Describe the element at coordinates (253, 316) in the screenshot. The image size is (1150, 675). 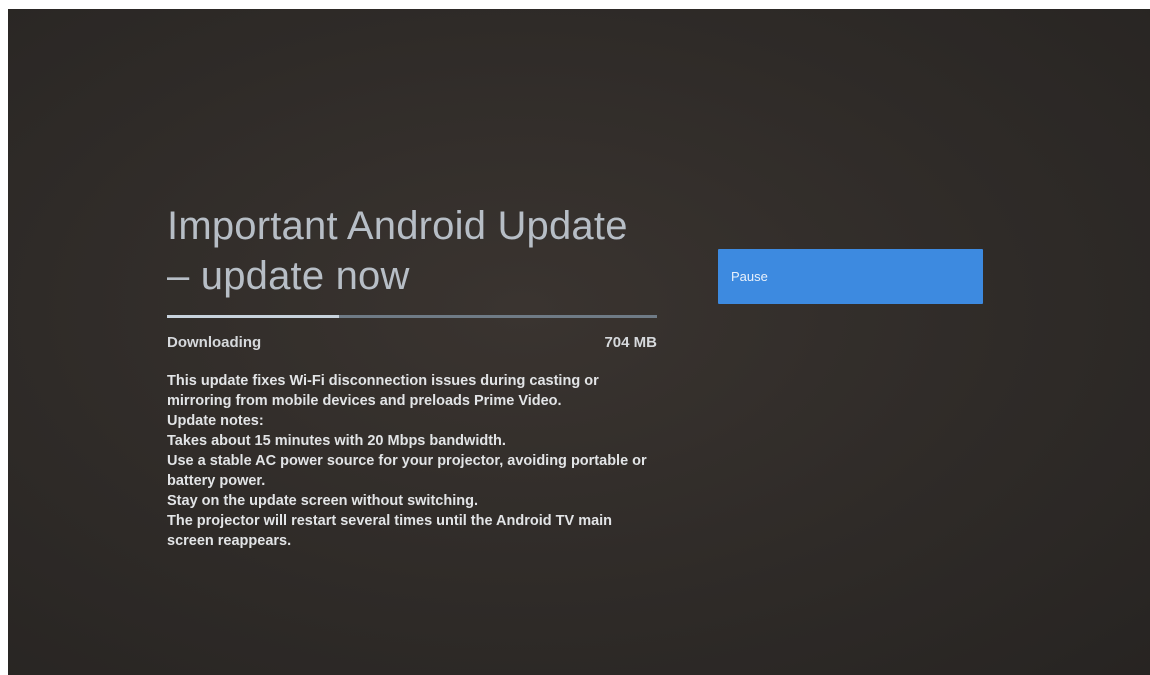
I see `download-progress-fill` at that location.